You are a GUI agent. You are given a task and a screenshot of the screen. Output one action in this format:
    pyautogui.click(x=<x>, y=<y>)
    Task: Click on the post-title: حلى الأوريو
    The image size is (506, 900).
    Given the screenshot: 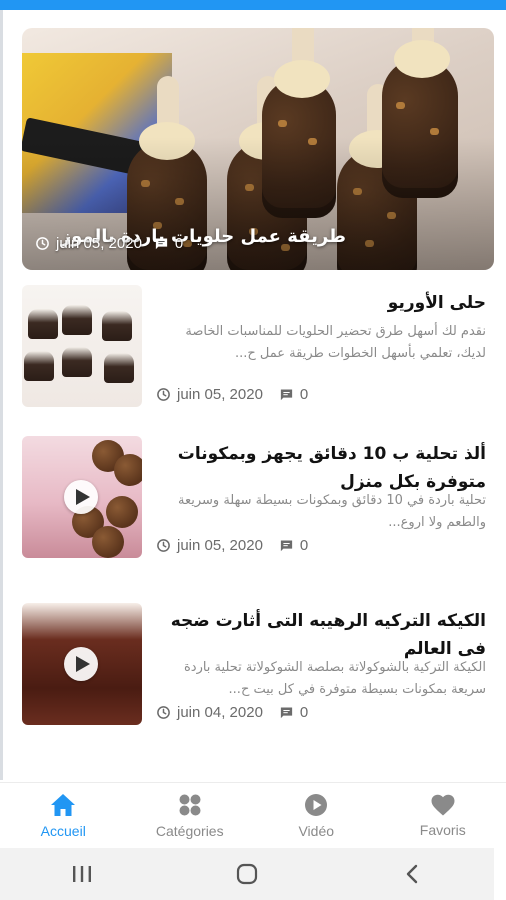 What is the action you would take?
    pyautogui.click(x=321, y=303)
    